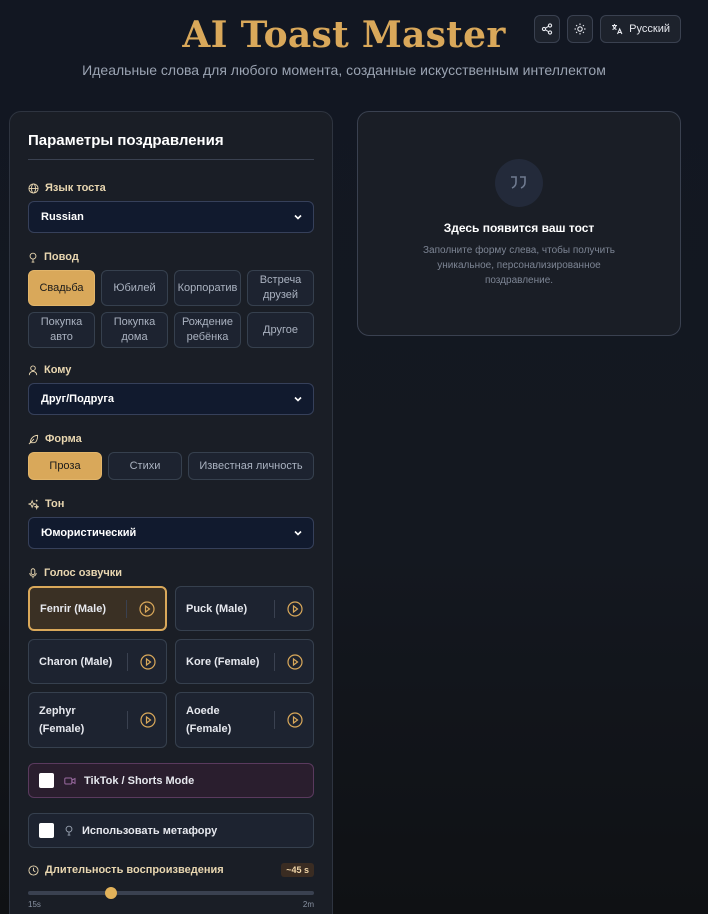 This screenshot has height=914, width=708. What do you see at coordinates (33, 369) in the screenshot?
I see `user-icon` at bounding box center [33, 369].